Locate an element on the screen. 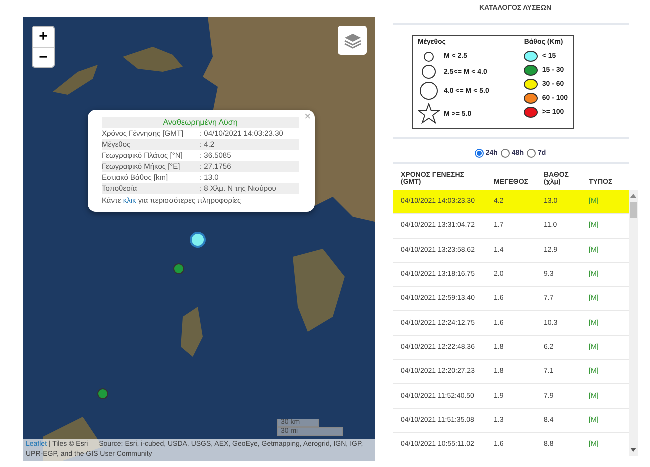 The image size is (650, 467). scrollbar-thumb is located at coordinates (633, 210).